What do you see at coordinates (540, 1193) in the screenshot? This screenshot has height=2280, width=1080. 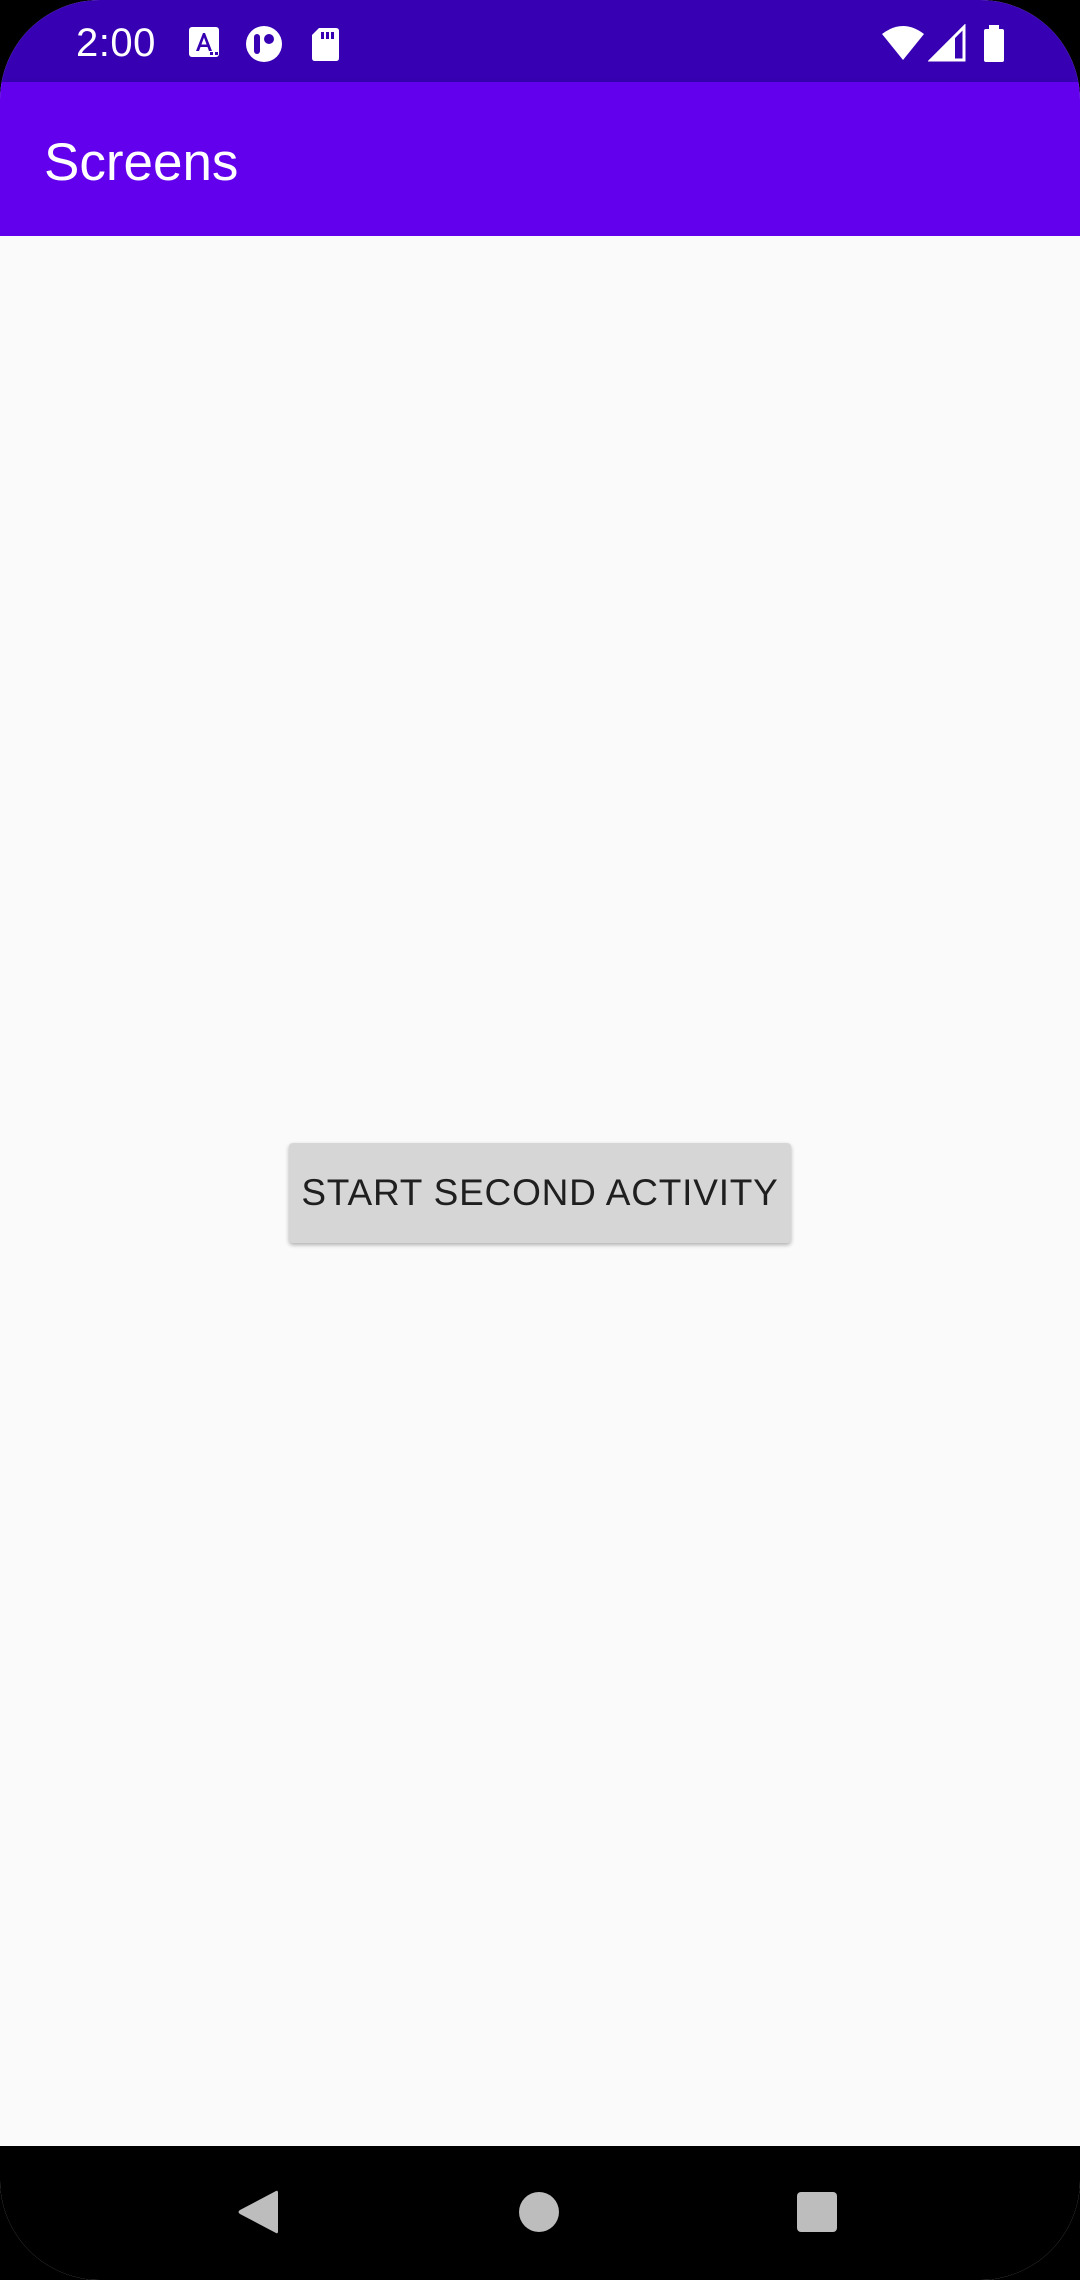 I see `start-second-activity-button: START SECOND ACTIVITY` at bounding box center [540, 1193].